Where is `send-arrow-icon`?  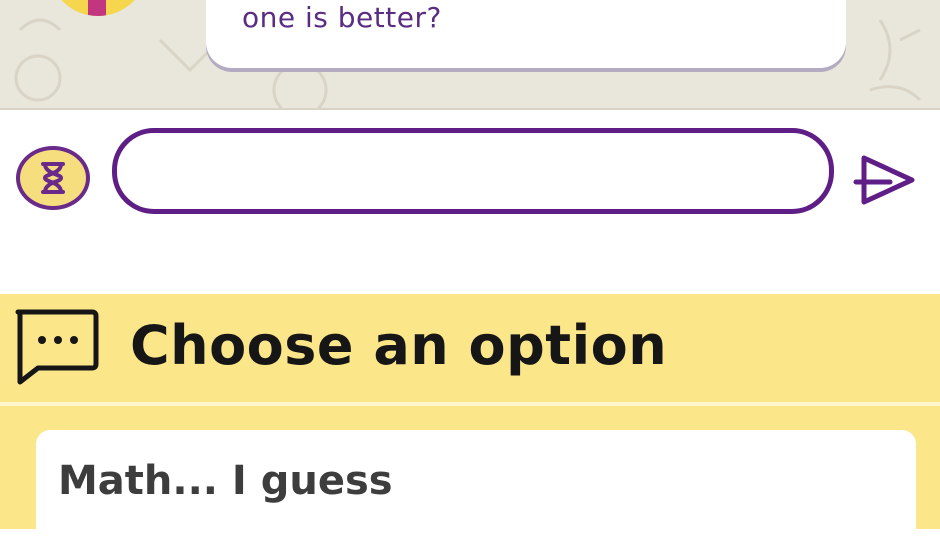 send-arrow-icon is located at coordinates (884, 180).